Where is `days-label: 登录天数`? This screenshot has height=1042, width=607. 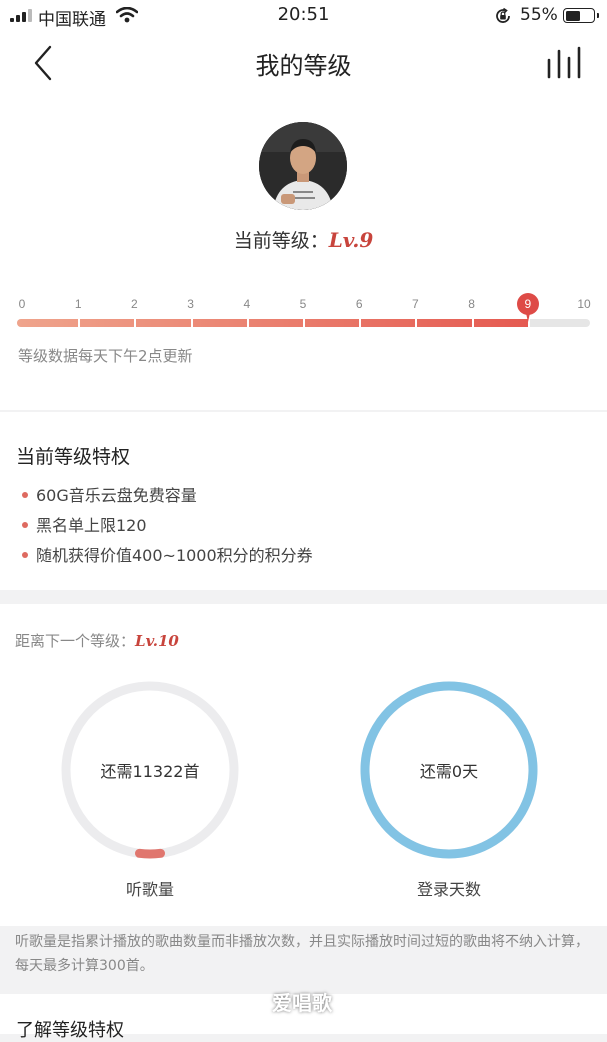 days-label: 登录天数 is located at coordinates (448, 889).